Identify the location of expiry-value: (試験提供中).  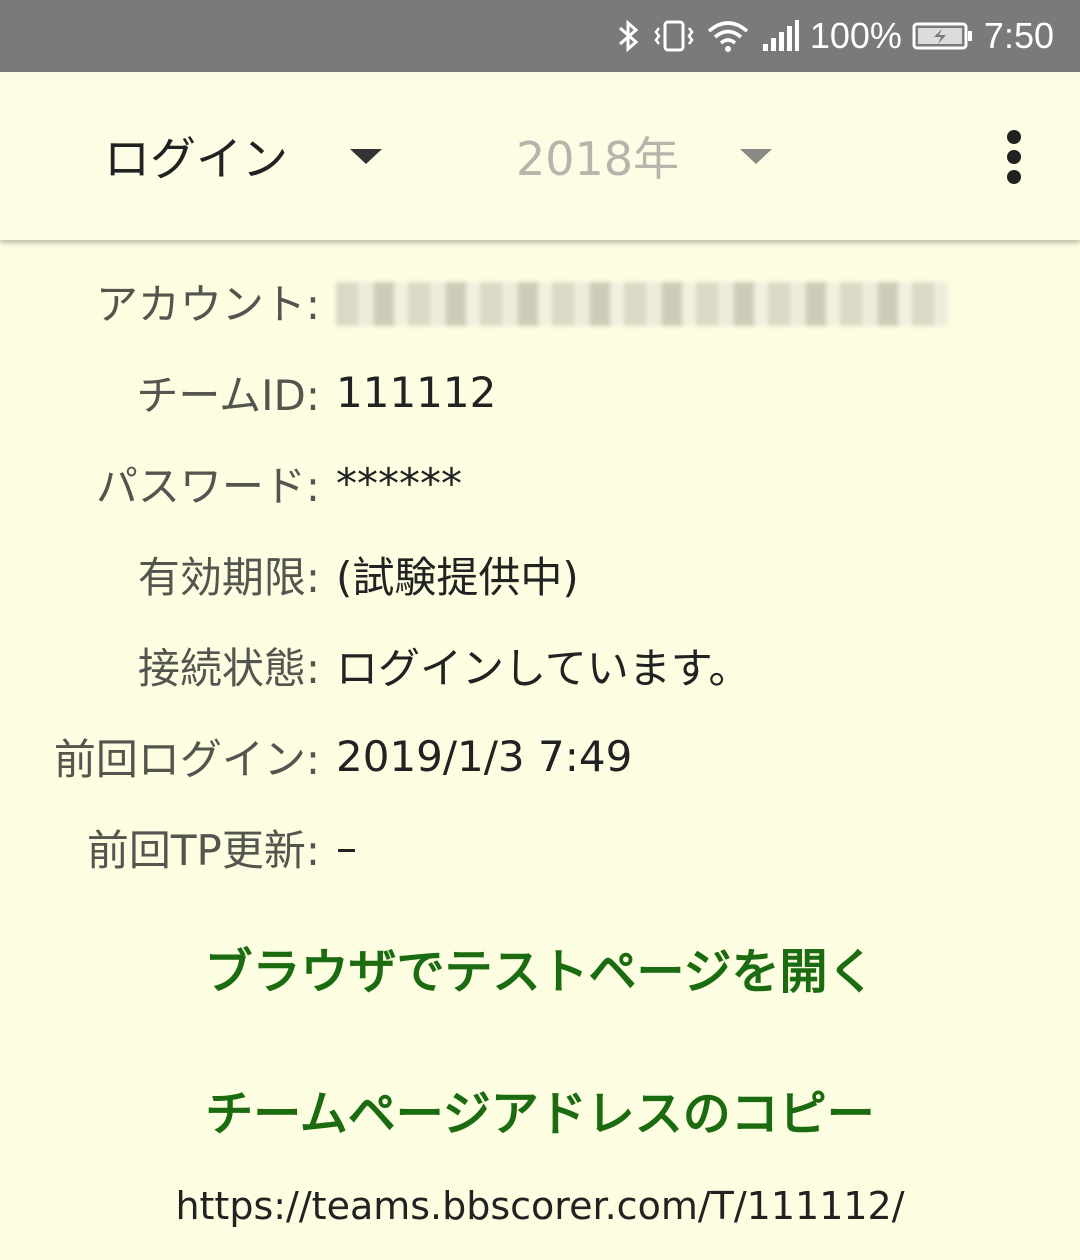
(457, 577).